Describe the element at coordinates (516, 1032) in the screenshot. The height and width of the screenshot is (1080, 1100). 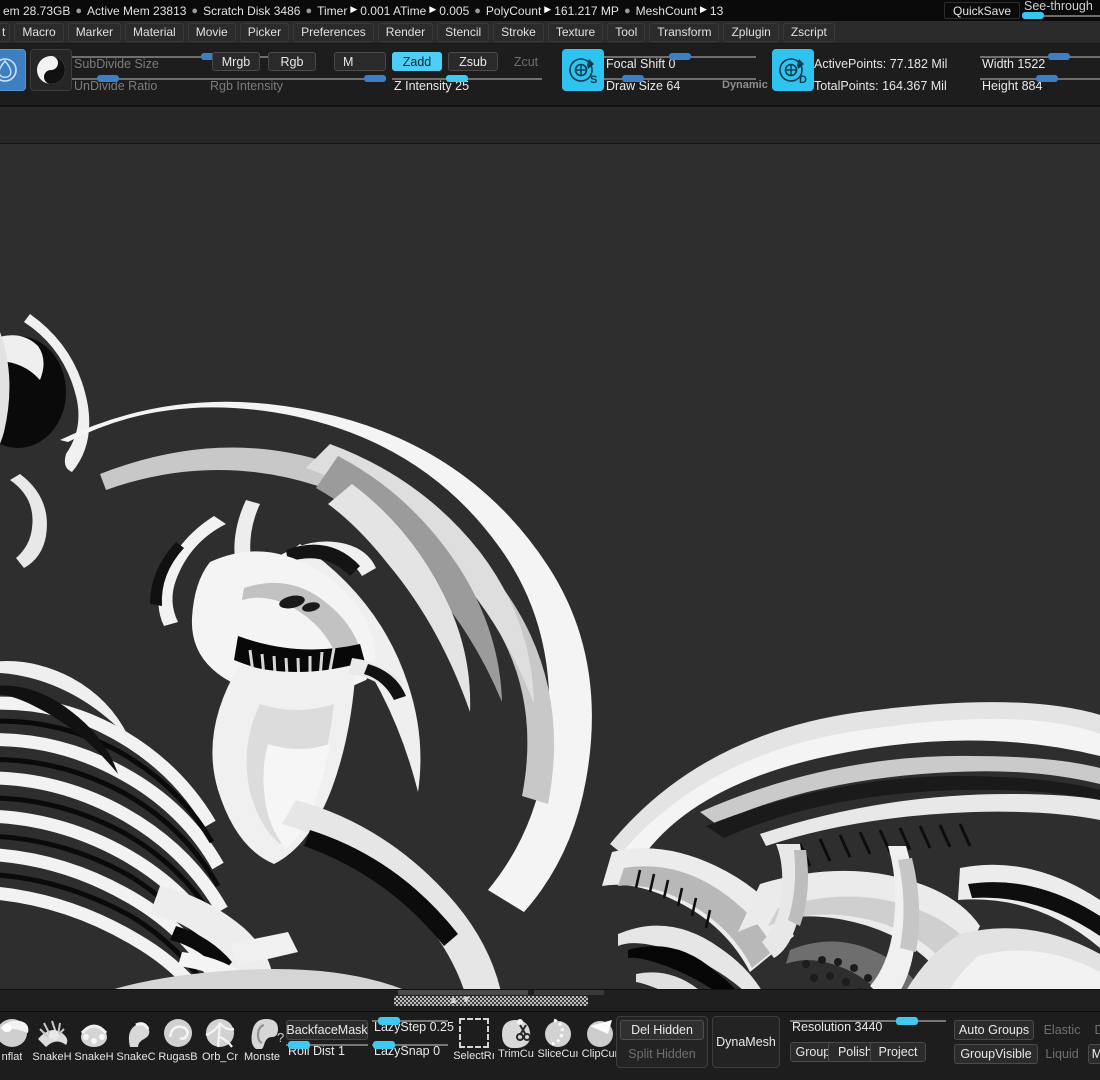
I see `trim-curve-thumbnail` at that location.